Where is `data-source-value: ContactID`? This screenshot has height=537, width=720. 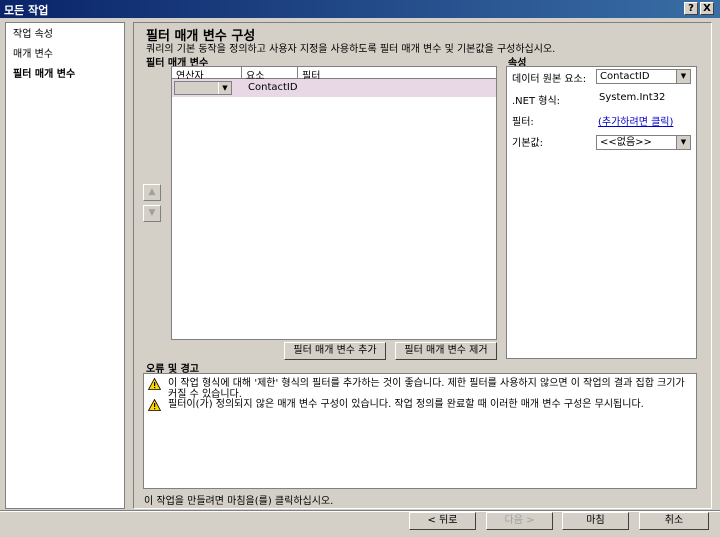 data-source-value: ContactID is located at coordinates (625, 76).